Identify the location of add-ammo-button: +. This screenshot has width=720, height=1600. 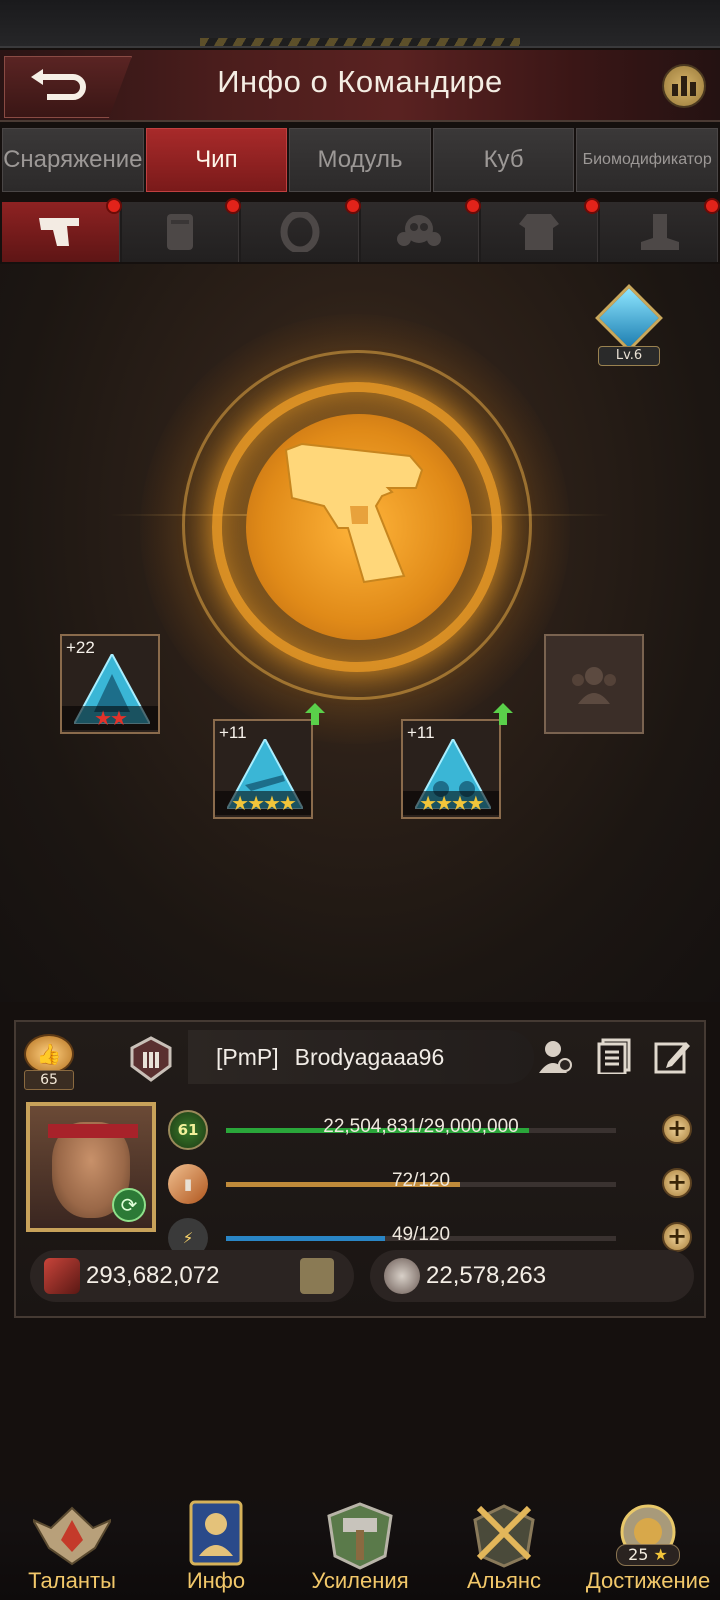
(677, 1183).